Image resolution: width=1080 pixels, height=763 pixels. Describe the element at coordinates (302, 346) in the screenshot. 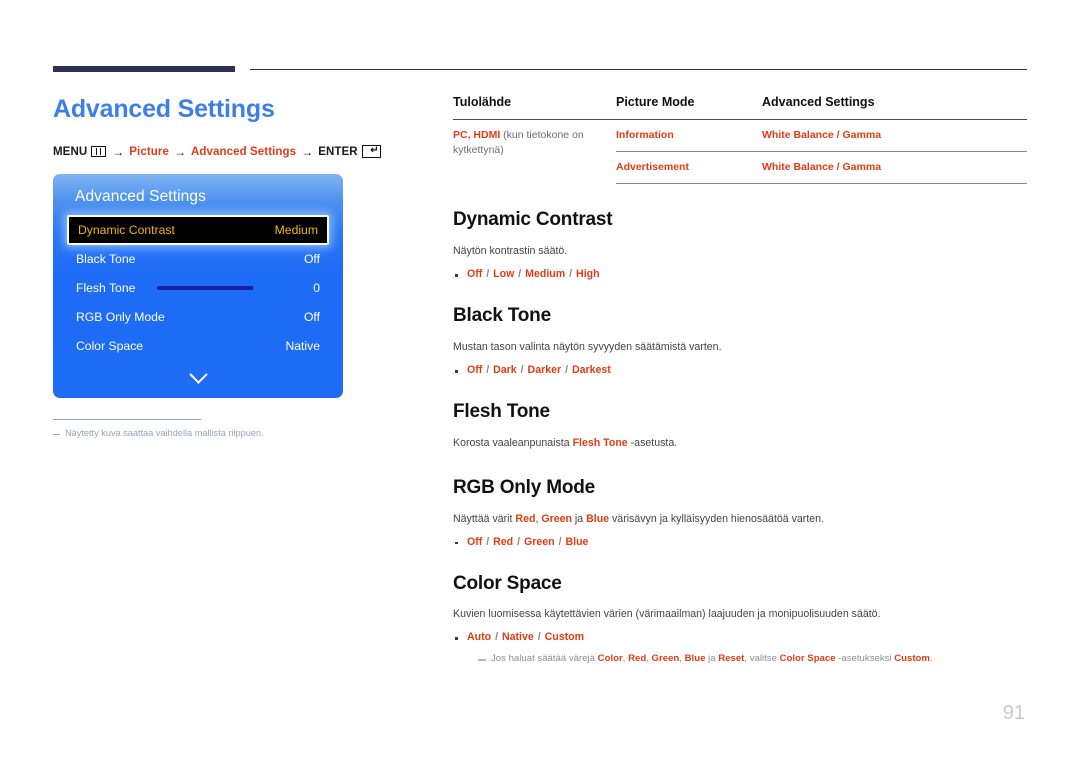

I see `osd-value: Native` at that location.